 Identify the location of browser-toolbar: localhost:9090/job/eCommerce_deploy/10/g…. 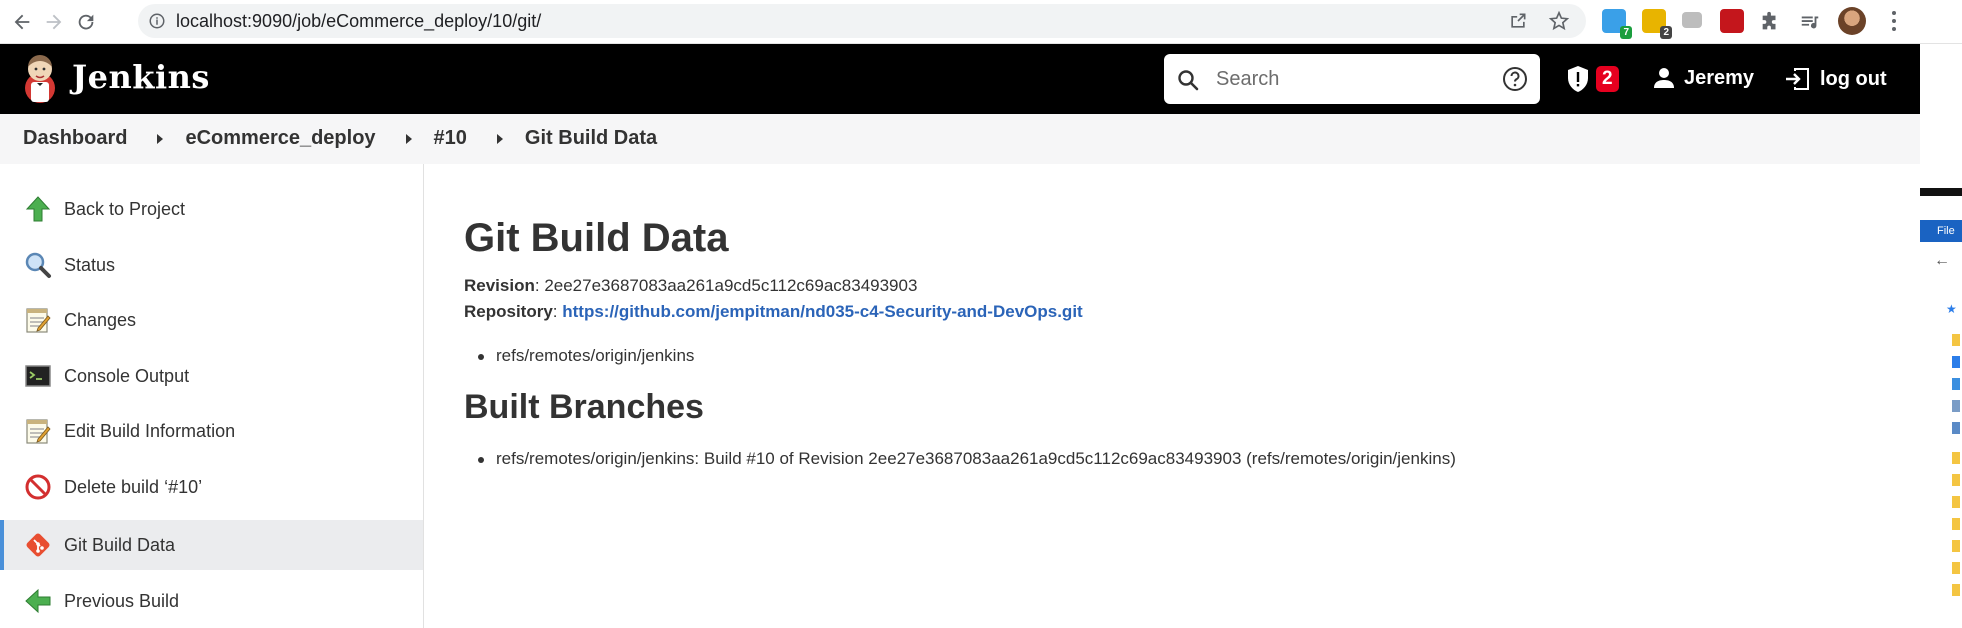
(981, 22).